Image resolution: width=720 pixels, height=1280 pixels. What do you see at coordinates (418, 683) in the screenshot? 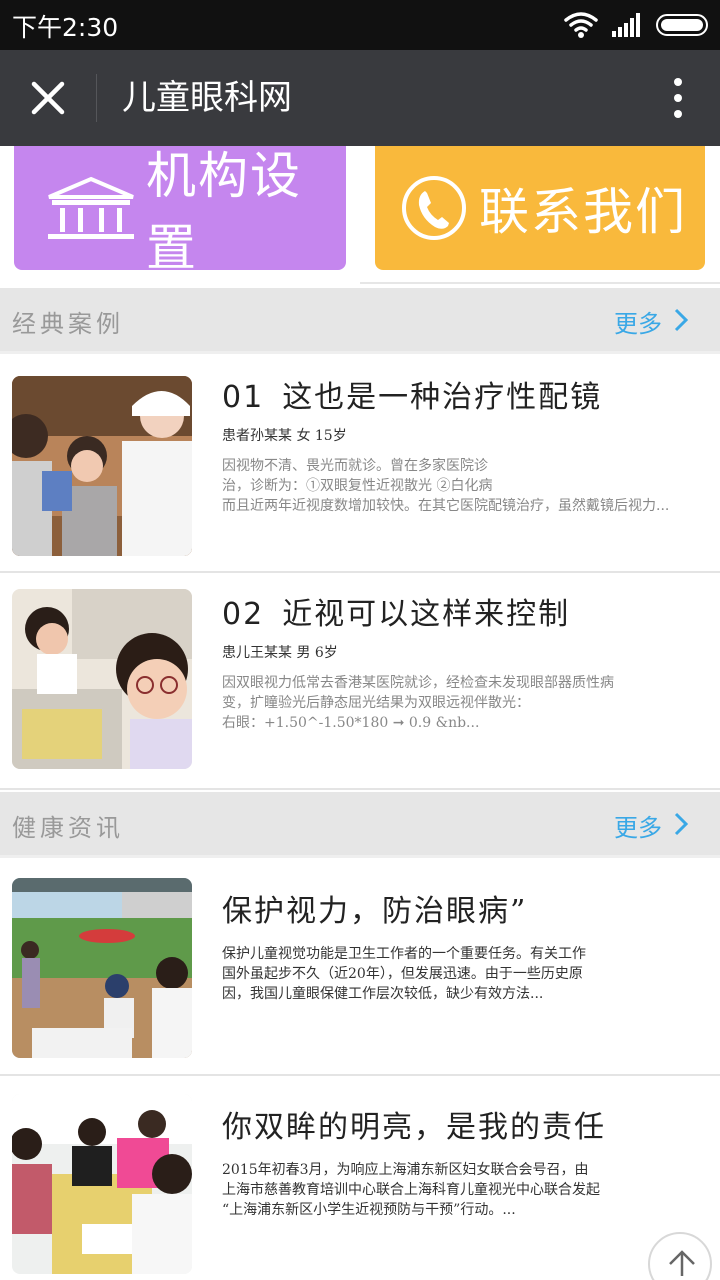
I see `case-02-summary-line: 因双眼视力低常去香港某医院就诊，经检查未发现眼部器质性病` at bounding box center [418, 683].